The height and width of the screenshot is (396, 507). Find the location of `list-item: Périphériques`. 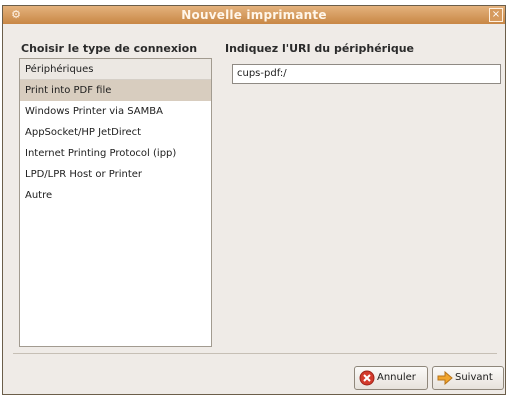

list-item: Périphériques is located at coordinates (115, 69).